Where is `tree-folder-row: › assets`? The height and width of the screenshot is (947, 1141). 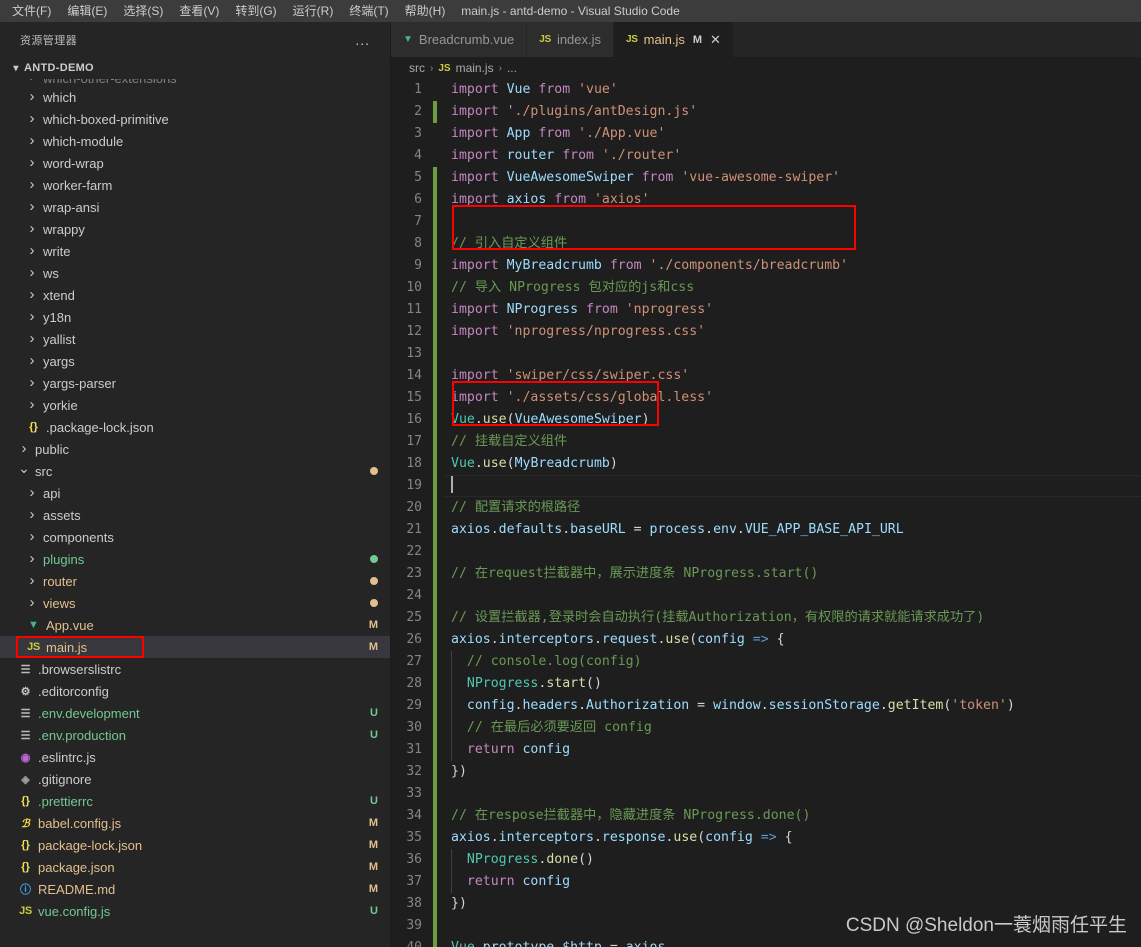
tree-folder-row: › assets is located at coordinates (195, 515).